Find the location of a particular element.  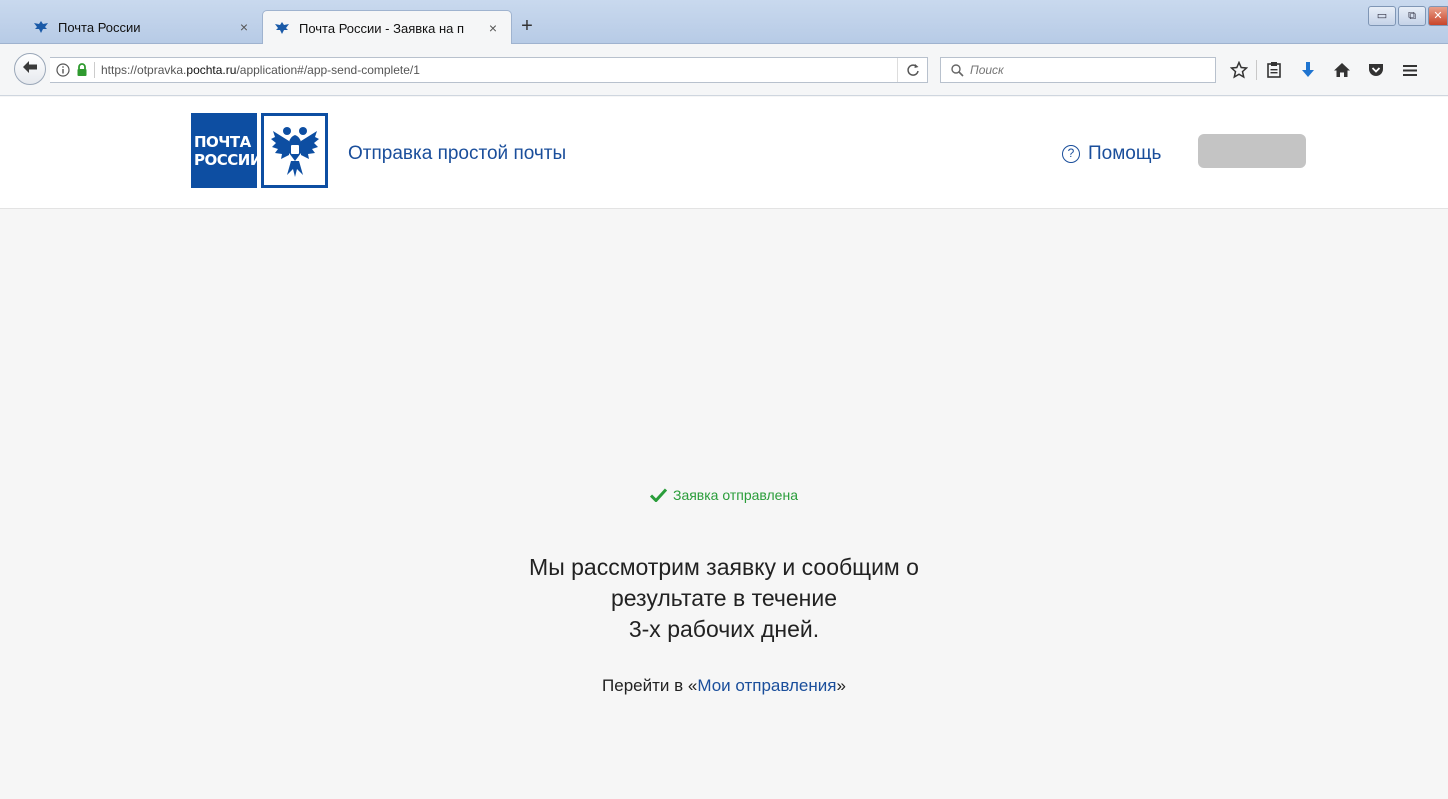

browser-tab-active: Почта России - Заявка на п × is located at coordinates (387, 27).